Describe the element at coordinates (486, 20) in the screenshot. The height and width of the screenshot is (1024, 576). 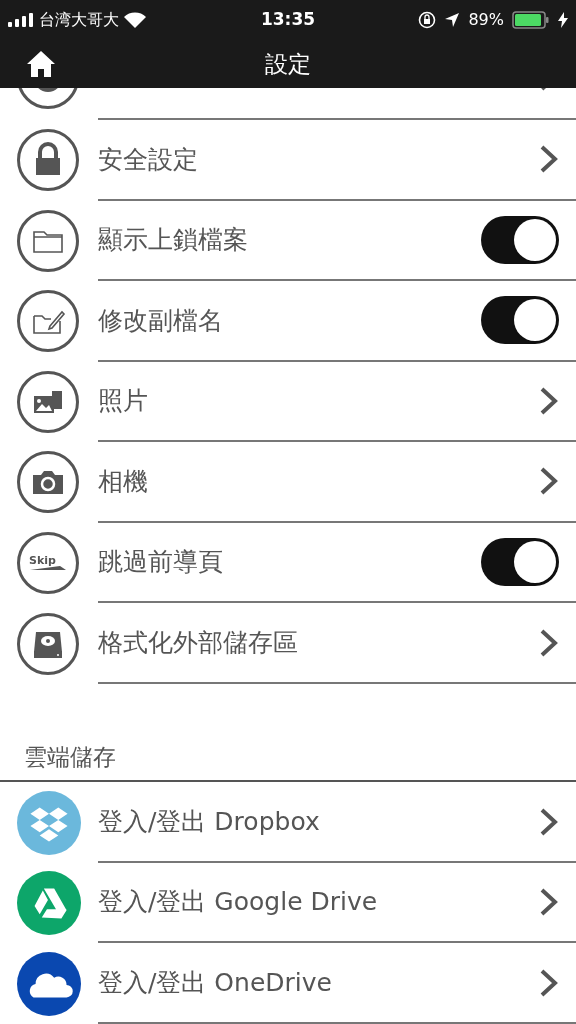
I see `battery-percent: 89%` at that location.